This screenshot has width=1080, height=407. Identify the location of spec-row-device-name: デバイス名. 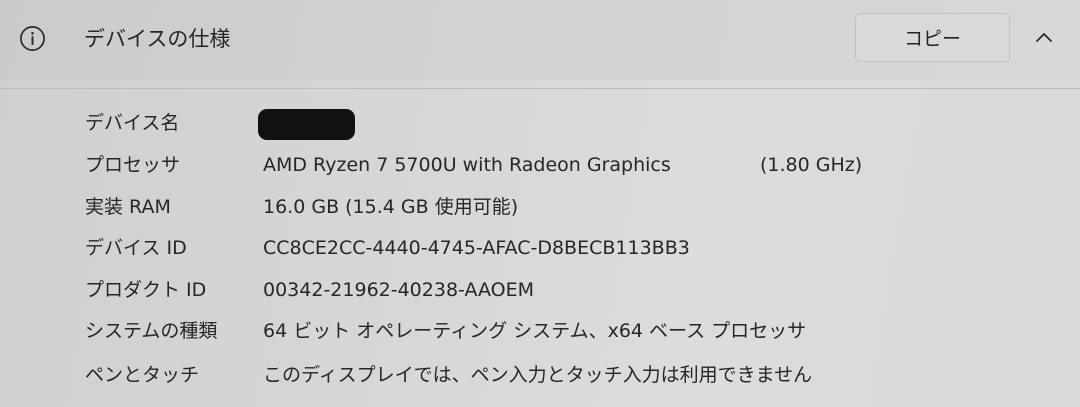
(540, 123).